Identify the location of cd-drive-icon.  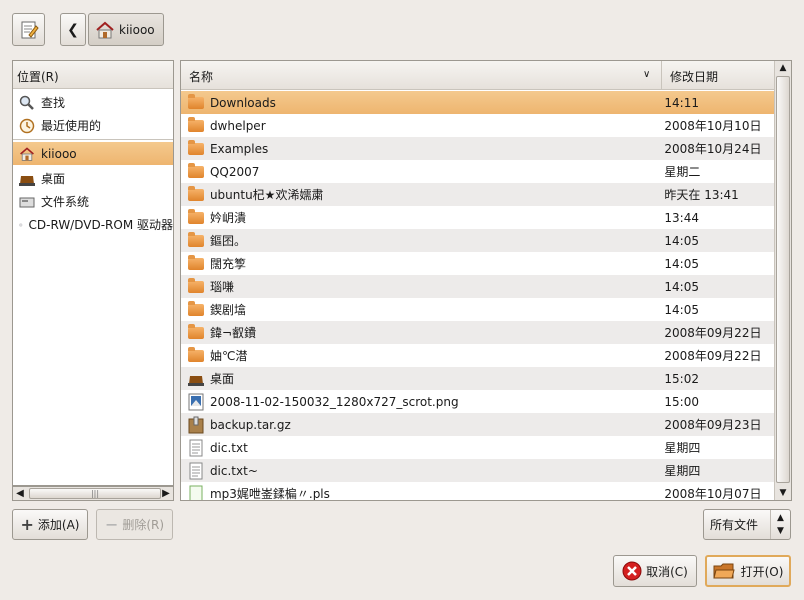
(21, 224).